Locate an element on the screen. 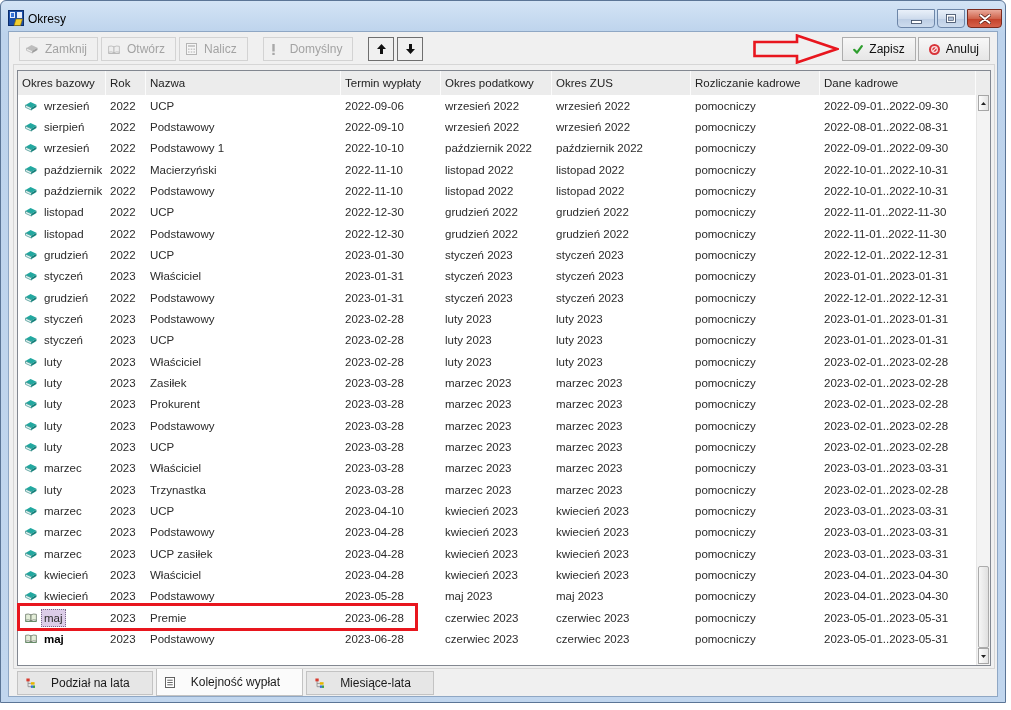 The image size is (1011, 710). column-header: Termin wypłaty is located at coordinates (391, 83).